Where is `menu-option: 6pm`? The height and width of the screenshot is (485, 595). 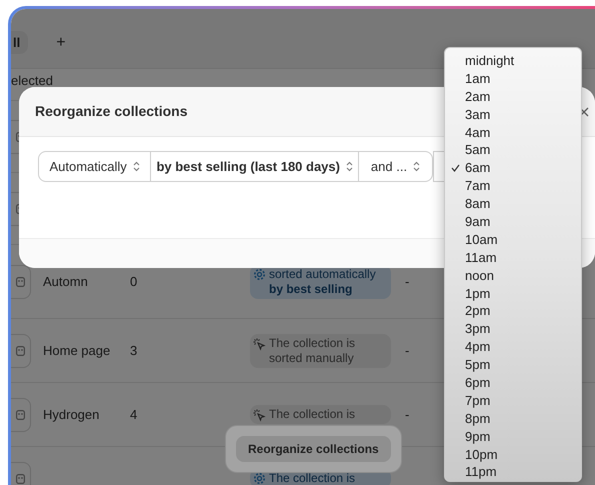 menu-option: 6pm is located at coordinates (513, 383).